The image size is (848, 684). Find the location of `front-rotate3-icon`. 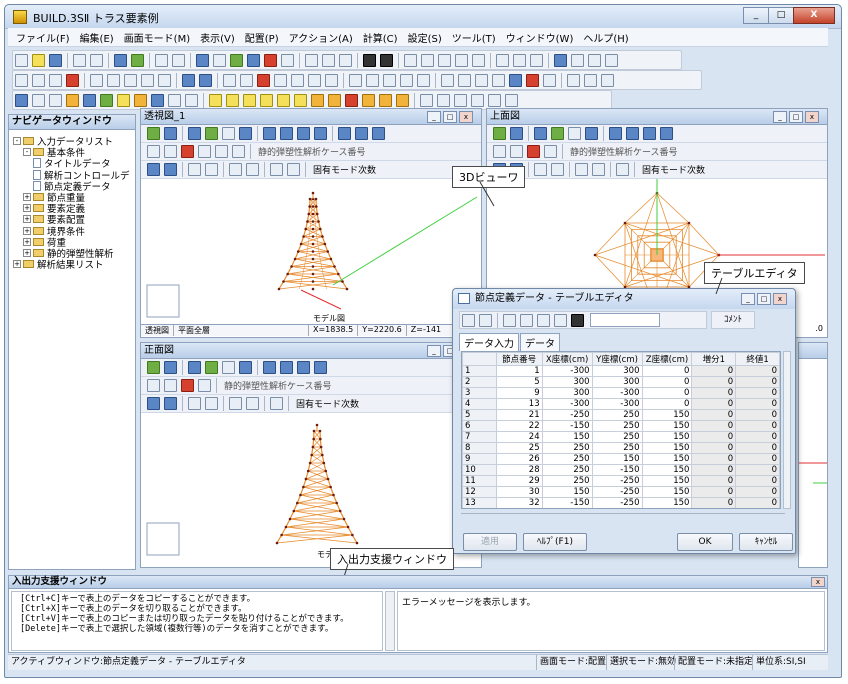

front-rotate3-icon is located at coordinates (303, 367).